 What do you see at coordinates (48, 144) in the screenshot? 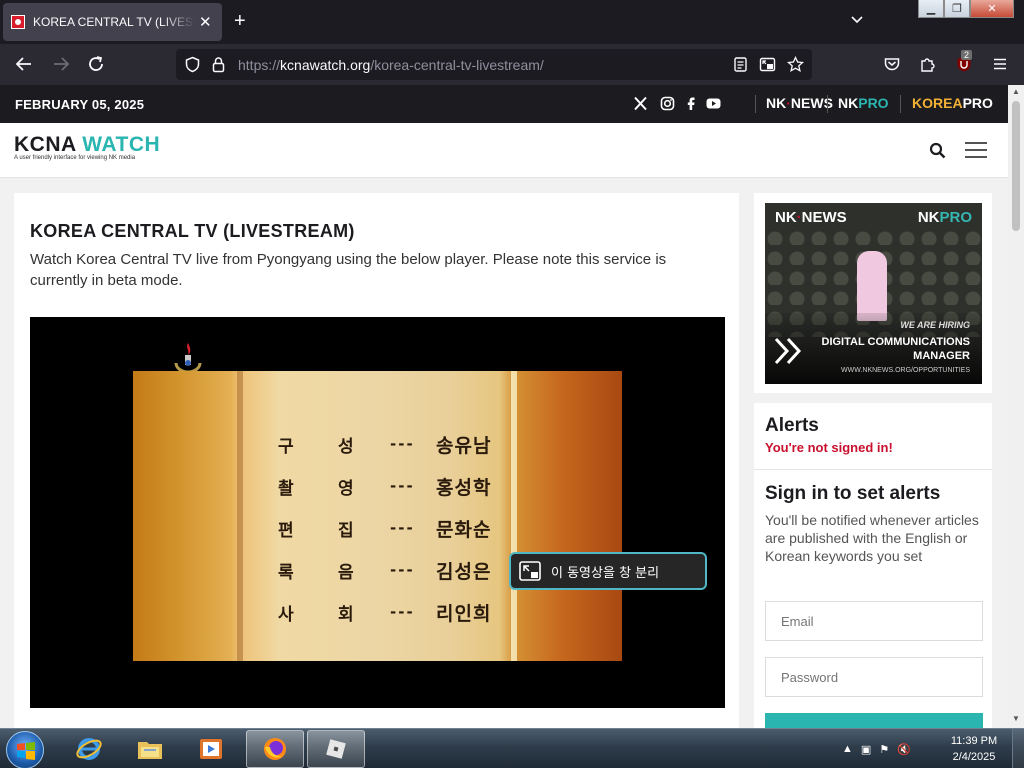
I see `logo-kcna: KCNA` at bounding box center [48, 144].